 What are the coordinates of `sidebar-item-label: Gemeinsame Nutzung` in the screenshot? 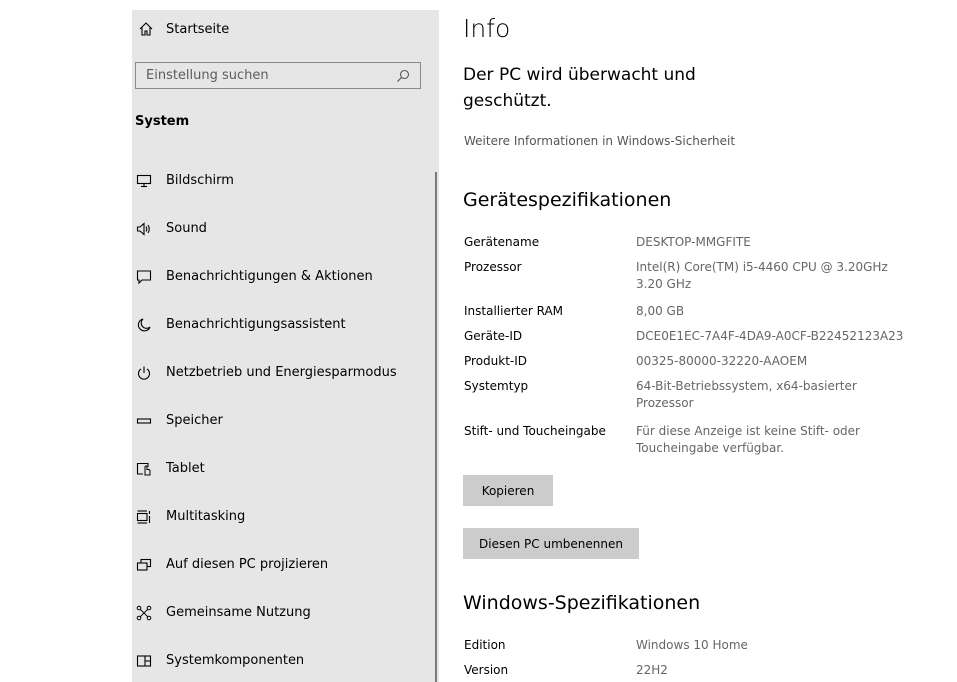 It's located at (238, 612).